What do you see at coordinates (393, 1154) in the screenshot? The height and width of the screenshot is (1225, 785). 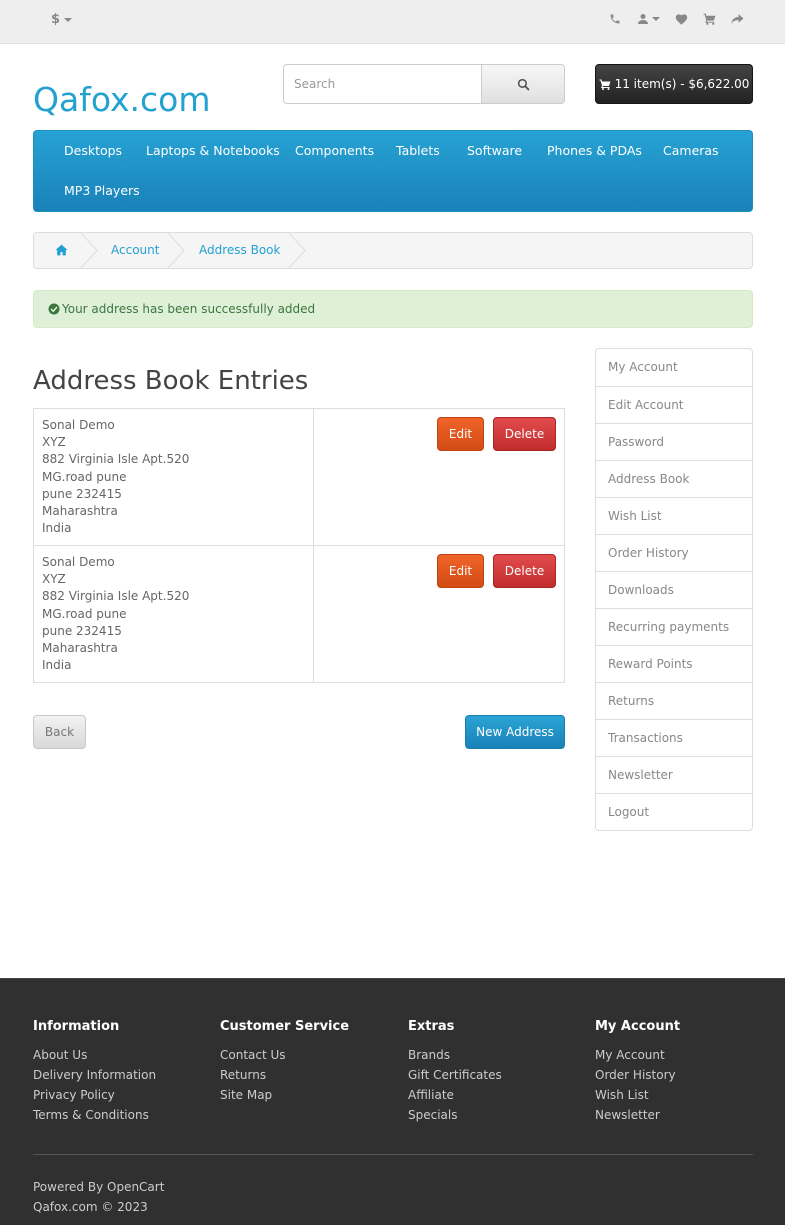 I see `footer-divider` at bounding box center [393, 1154].